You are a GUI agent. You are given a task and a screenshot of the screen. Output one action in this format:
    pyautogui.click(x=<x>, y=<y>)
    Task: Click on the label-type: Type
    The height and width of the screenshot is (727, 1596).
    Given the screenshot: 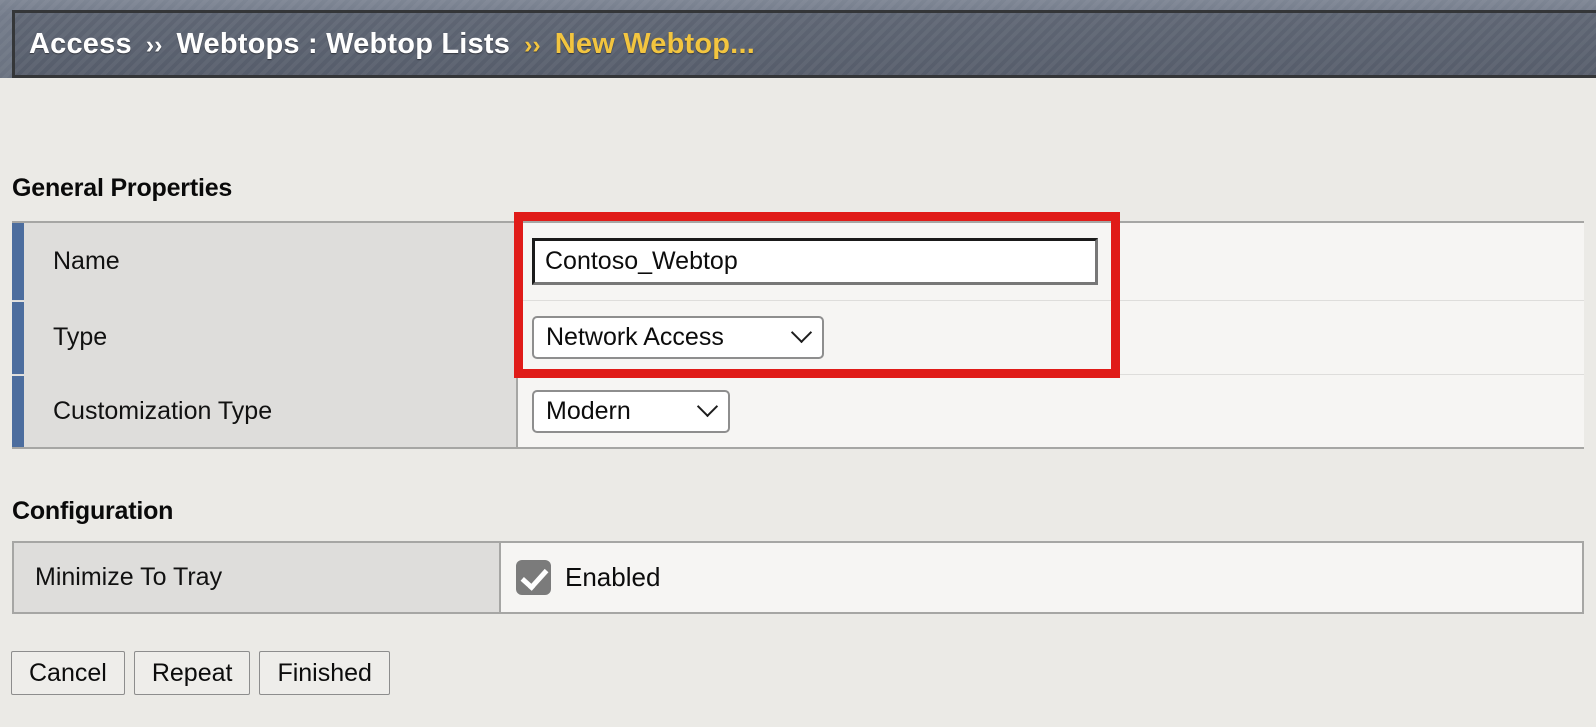 What is the action you would take?
    pyautogui.click(x=271, y=337)
    